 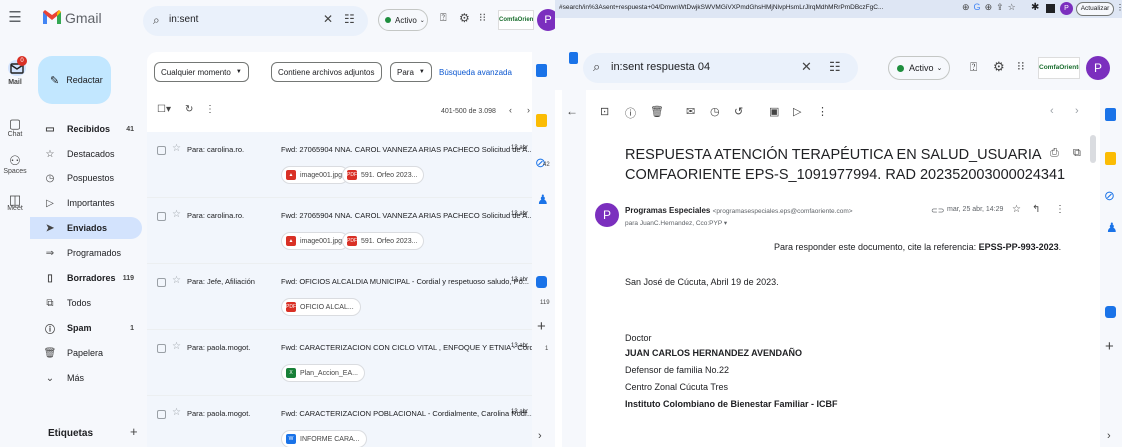 What do you see at coordinates (86, 154) in the screenshot?
I see `nav-item-destacados: ☆ Destacados` at bounding box center [86, 154].